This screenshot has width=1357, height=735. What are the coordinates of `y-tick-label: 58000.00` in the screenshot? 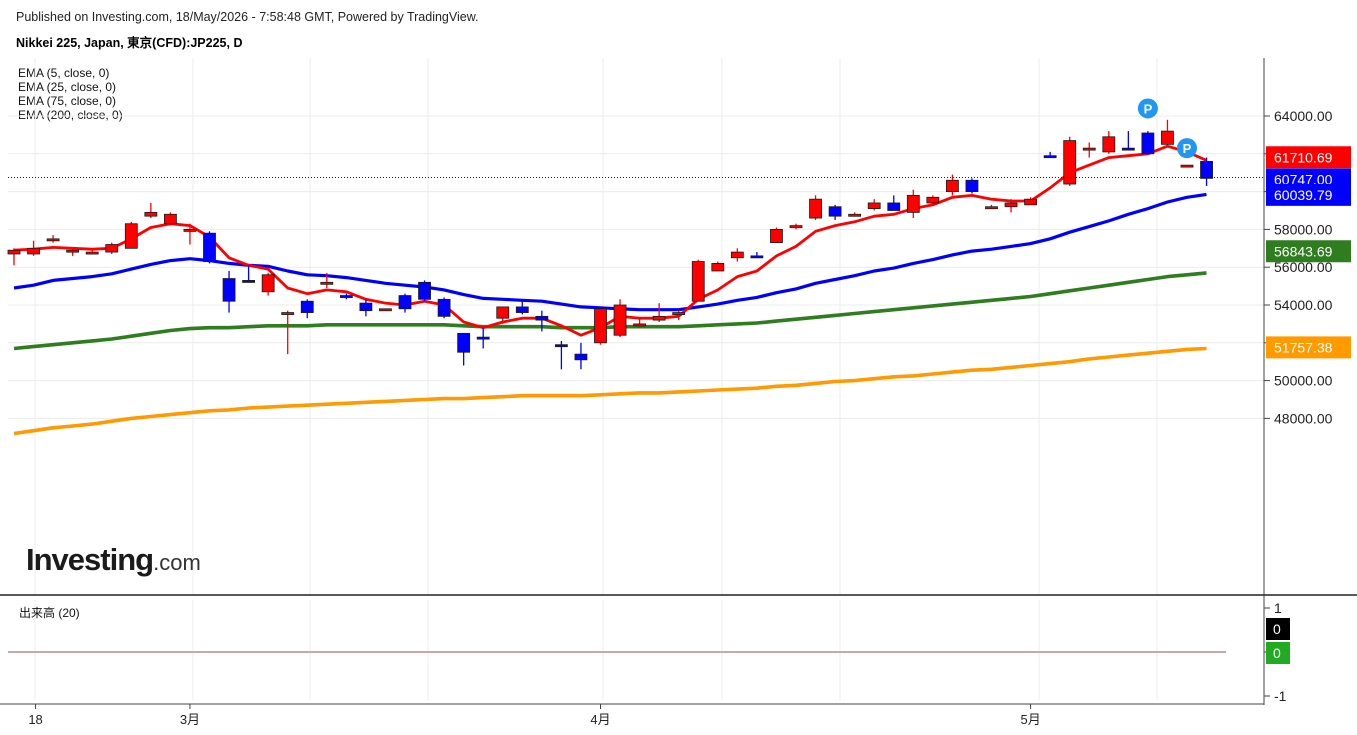 It's located at (1303, 229).